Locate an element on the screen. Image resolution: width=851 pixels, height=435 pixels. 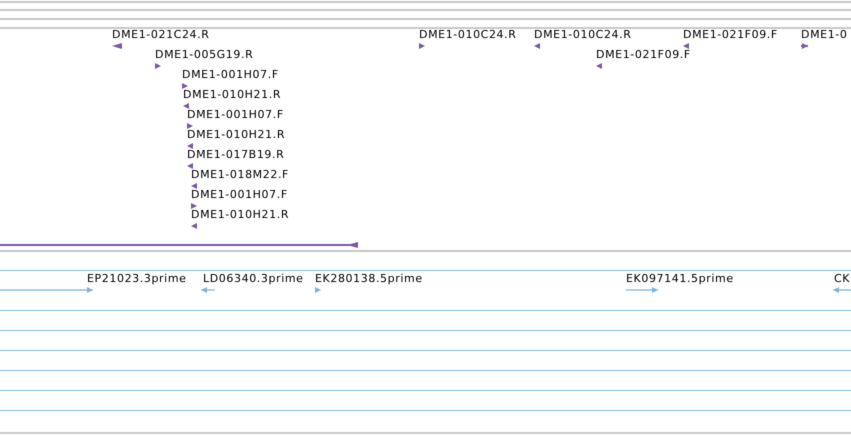
feature-label: EK097141.5prime is located at coordinates (680, 279).